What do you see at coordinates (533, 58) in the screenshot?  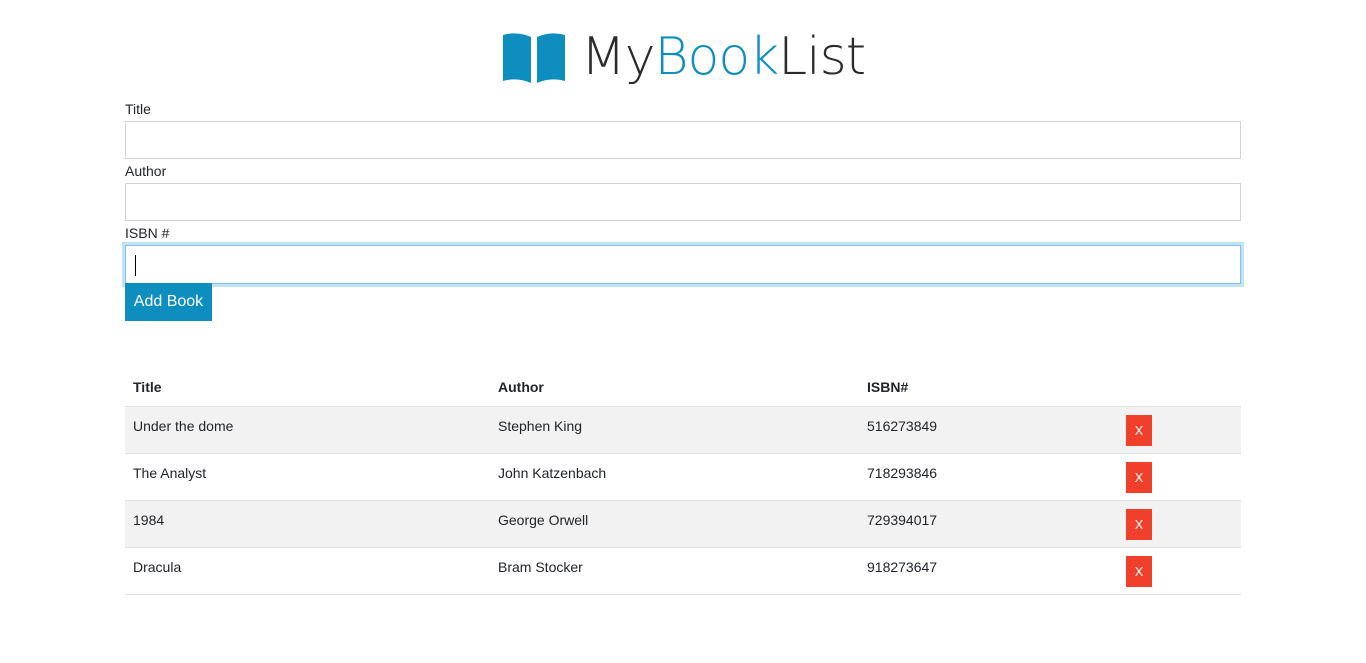 I see `open-book-icon` at bounding box center [533, 58].